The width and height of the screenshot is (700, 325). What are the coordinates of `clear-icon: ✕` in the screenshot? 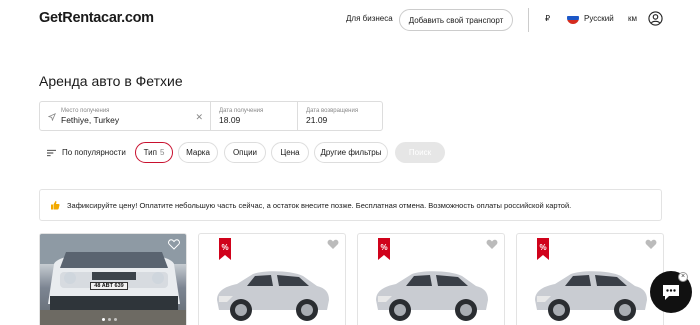 It's located at (199, 117).